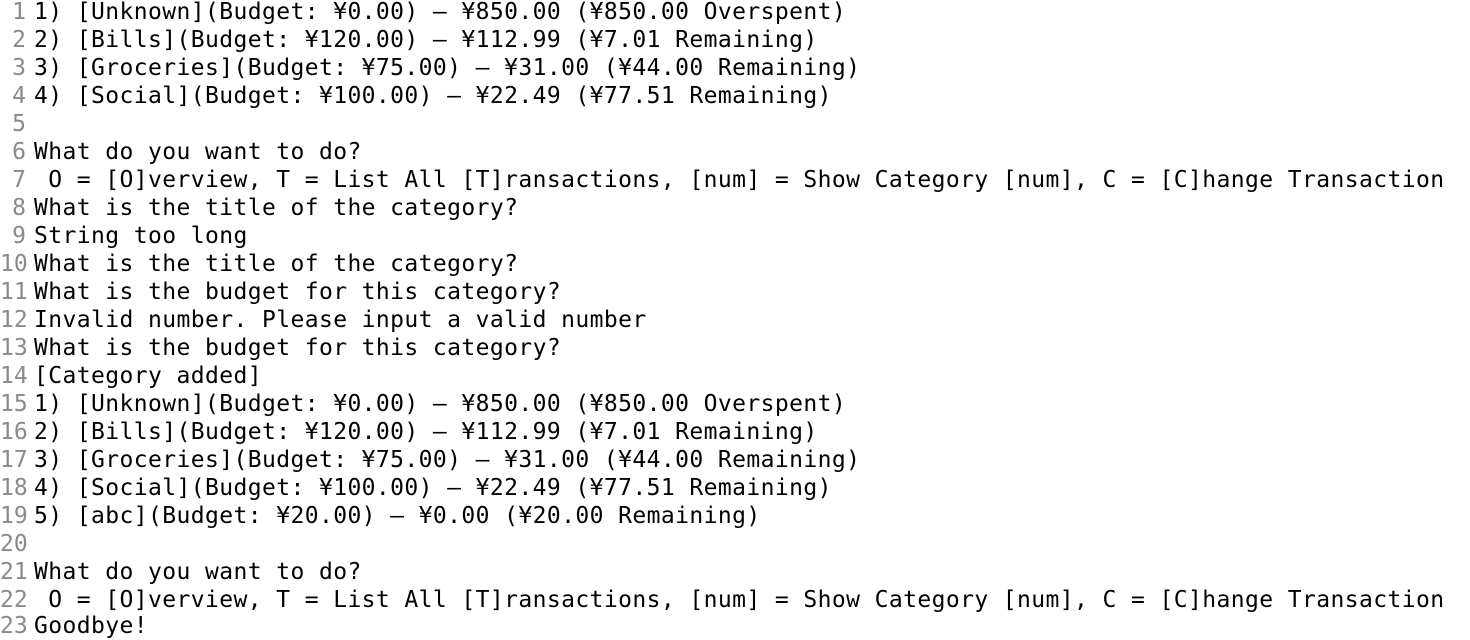  What do you see at coordinates (735, 124) in the screenshot?
I see `editor-line: 5` at bounding box center [735, 124].